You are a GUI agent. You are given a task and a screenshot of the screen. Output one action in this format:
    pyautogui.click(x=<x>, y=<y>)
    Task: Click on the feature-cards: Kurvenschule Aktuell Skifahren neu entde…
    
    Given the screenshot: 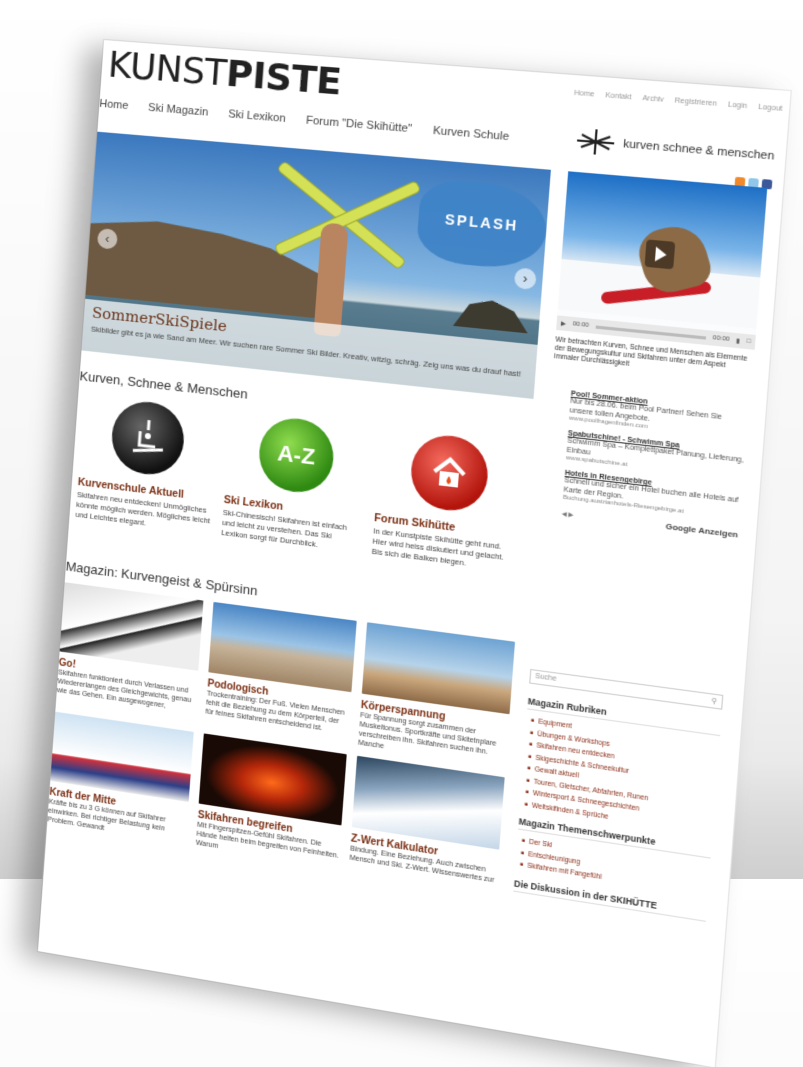 What is the action you would take?
    pyautogui.click(x=299, y=484)
    